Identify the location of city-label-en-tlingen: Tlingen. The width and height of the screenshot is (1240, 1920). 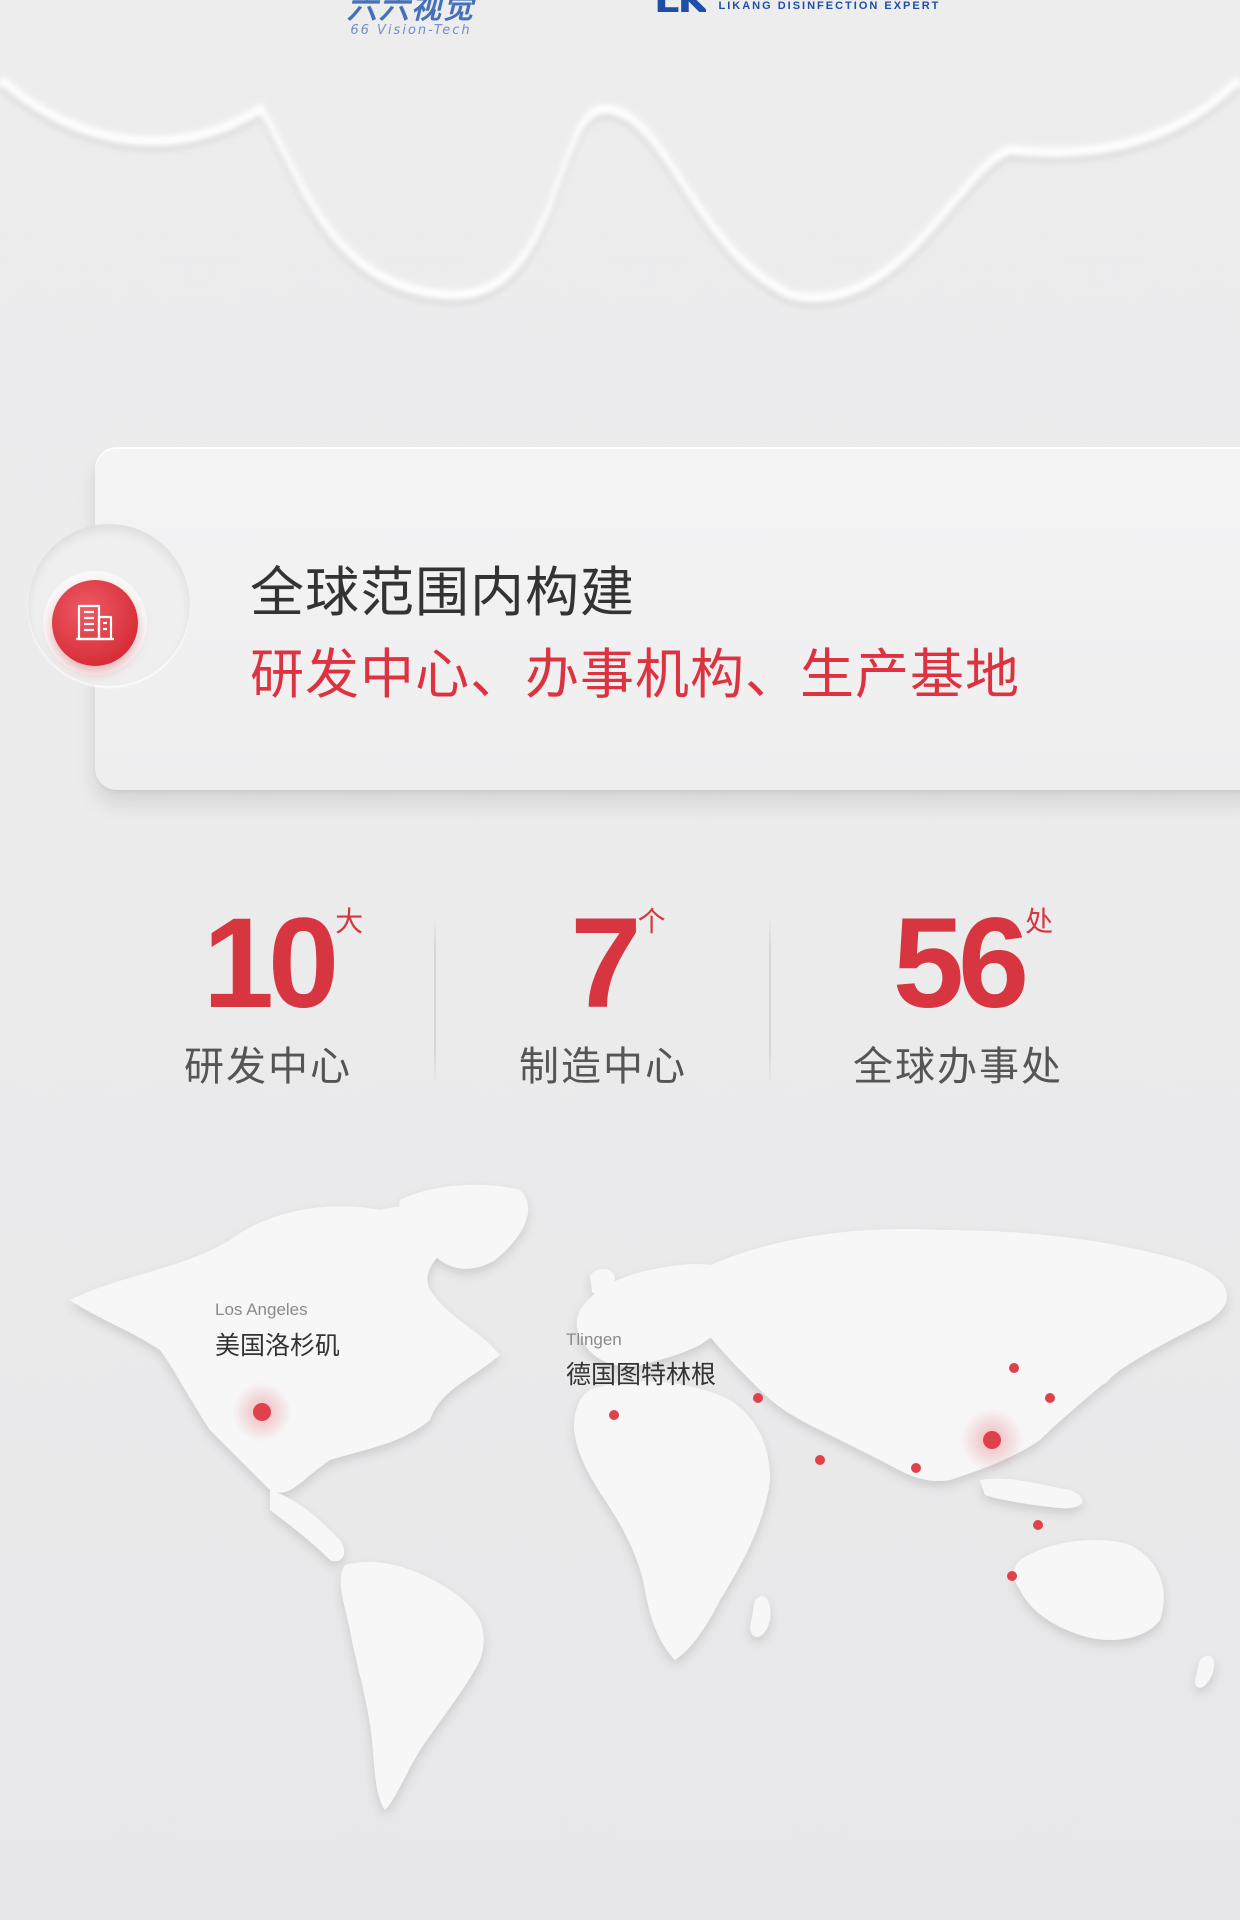
(594, 1339).